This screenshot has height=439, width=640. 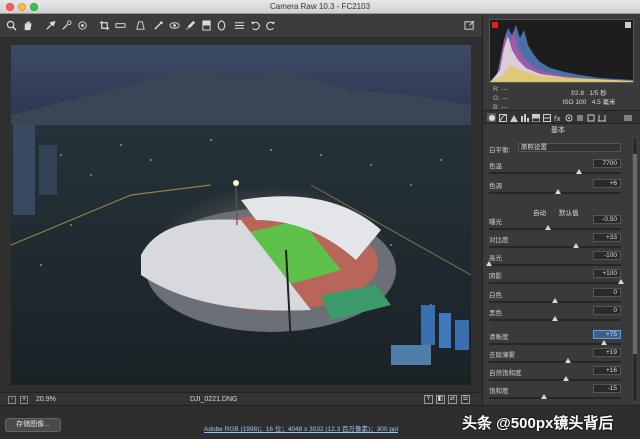 I want to click on toolbar, so click(x=241, y=26).